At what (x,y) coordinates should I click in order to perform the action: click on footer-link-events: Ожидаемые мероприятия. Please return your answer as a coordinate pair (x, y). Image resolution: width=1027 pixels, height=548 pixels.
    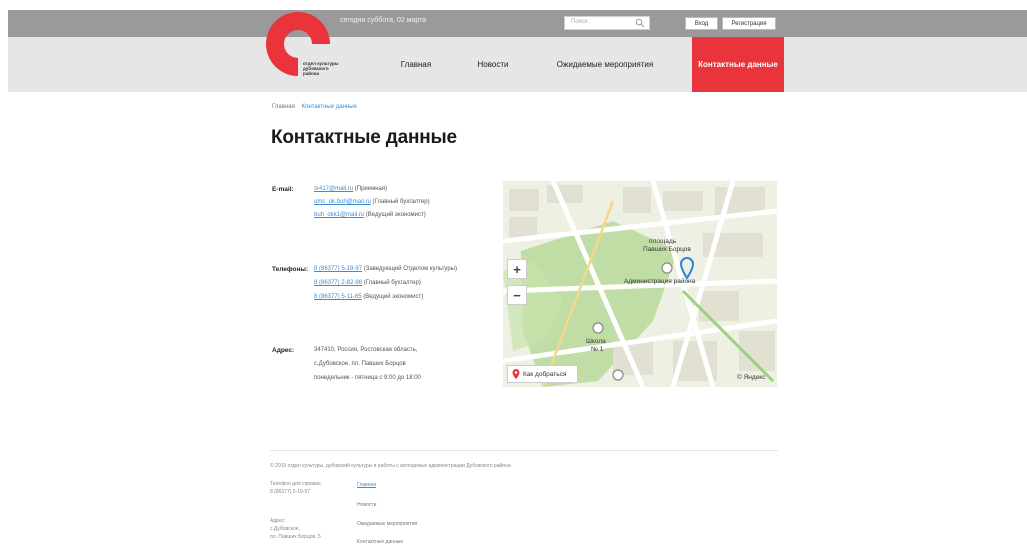
    Looking at the image, I should click on (387, 524).